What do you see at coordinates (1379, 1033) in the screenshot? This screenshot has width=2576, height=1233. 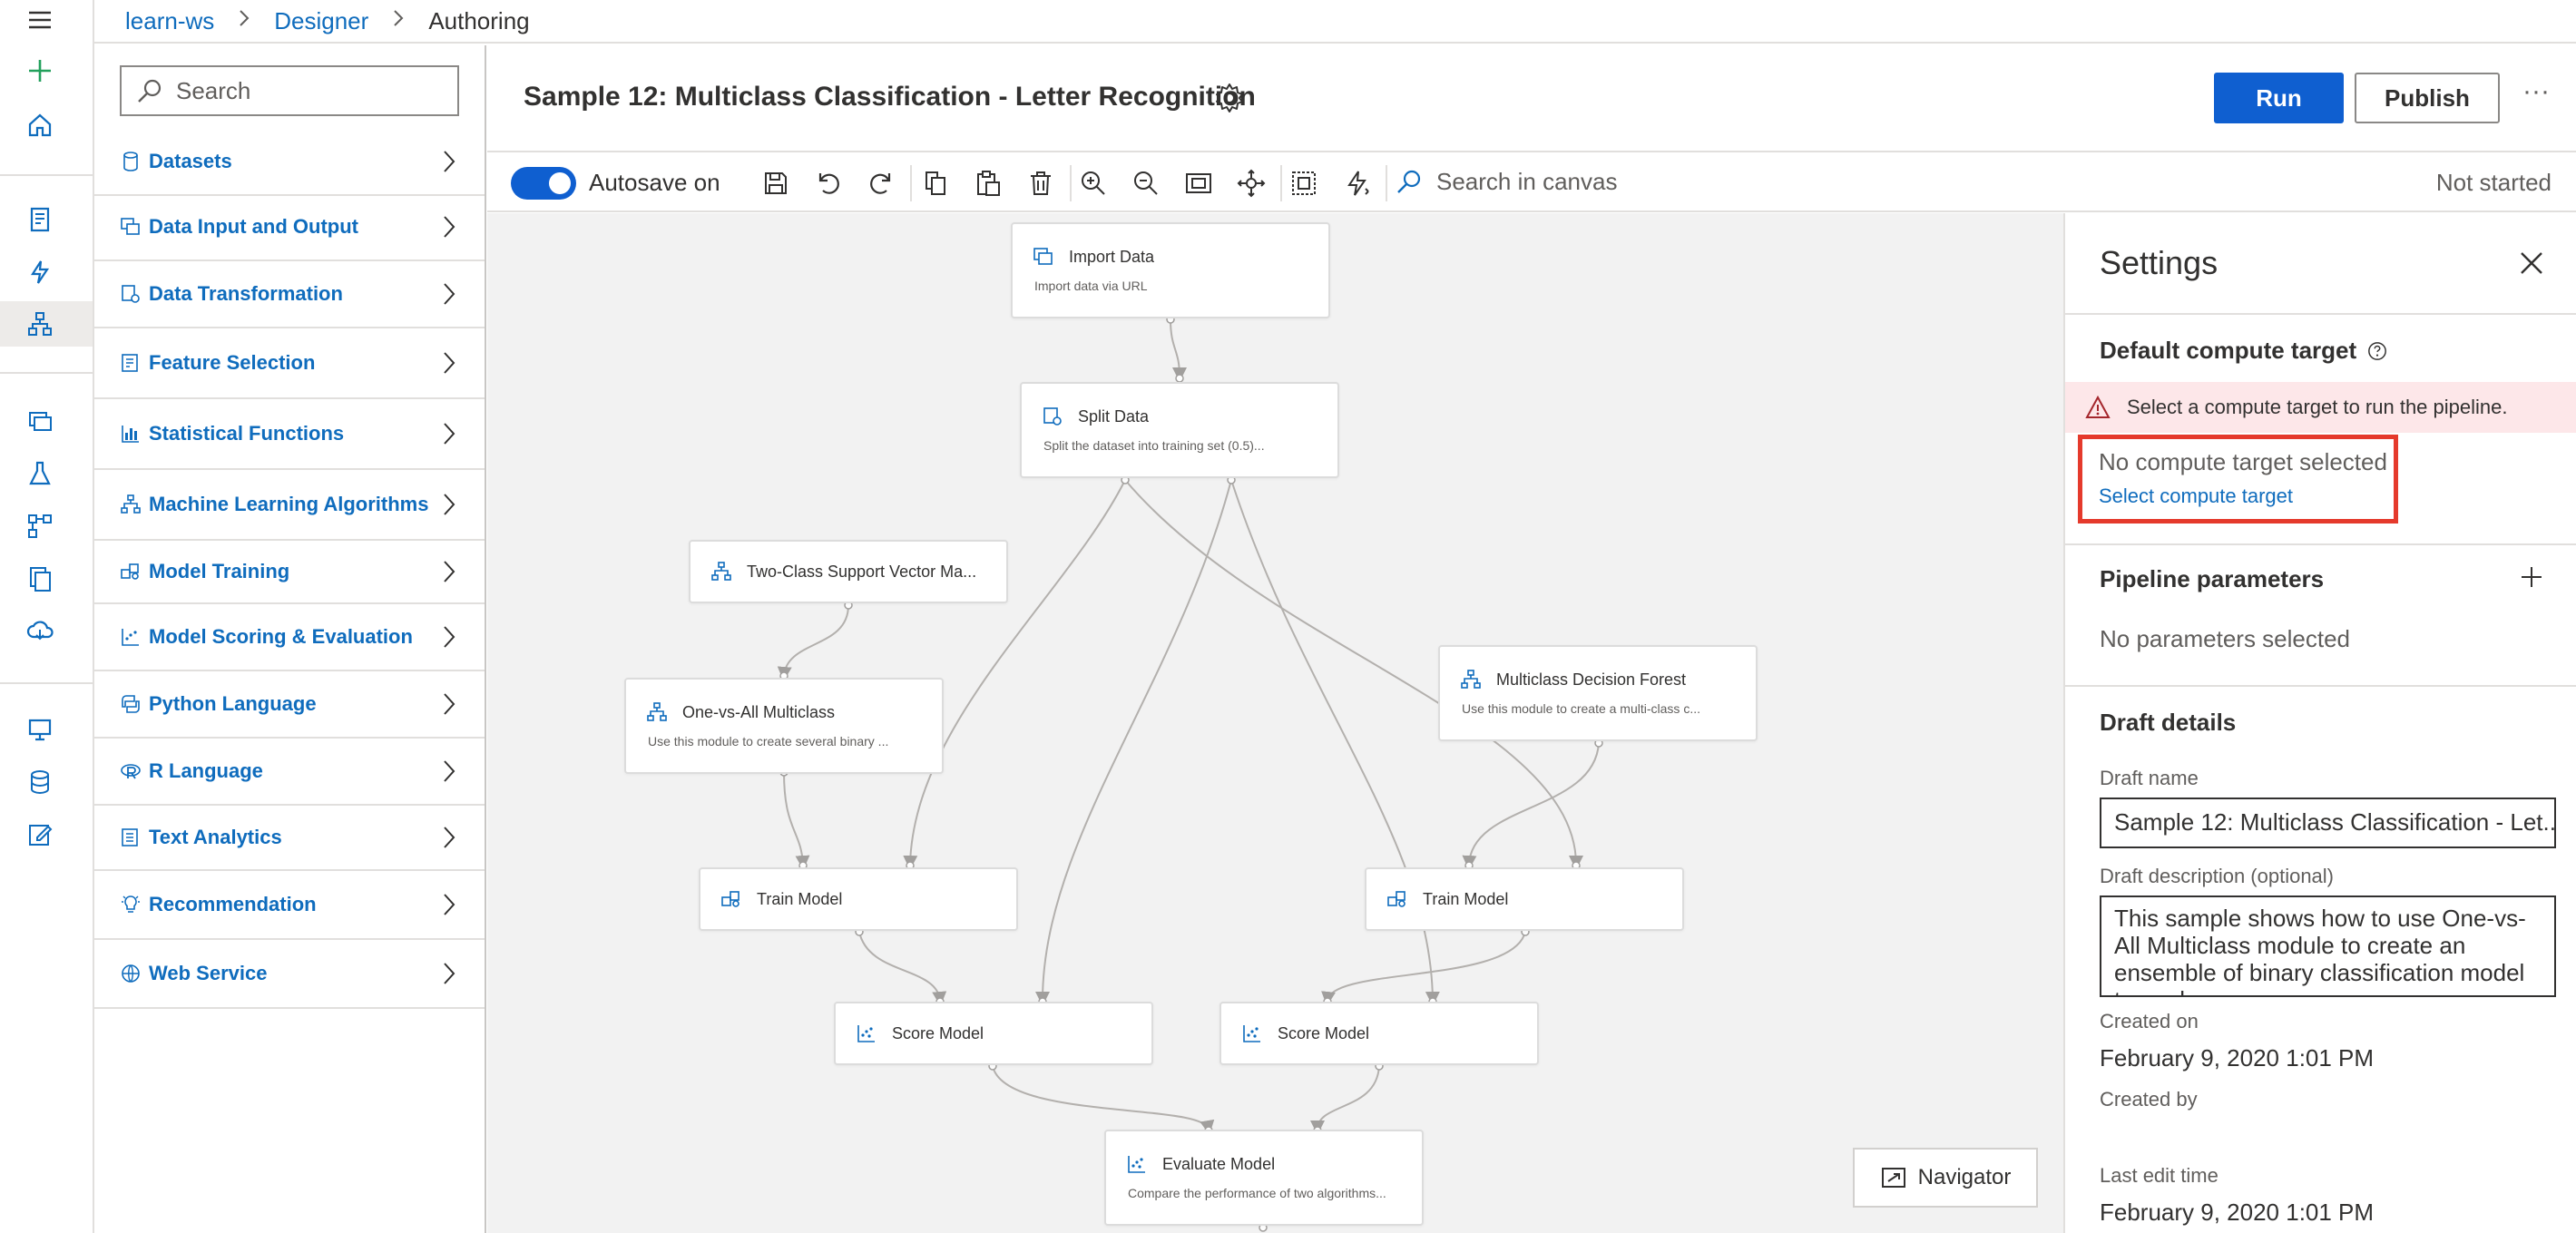 I see `module-node-score-model-2: Score Model` at bounding box center [1379, 1033].